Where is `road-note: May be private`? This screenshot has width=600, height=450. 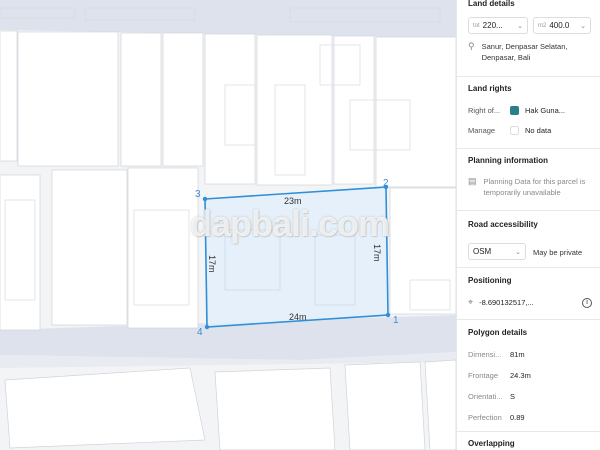 road-note: May be private is located at coordinates (558, 252).